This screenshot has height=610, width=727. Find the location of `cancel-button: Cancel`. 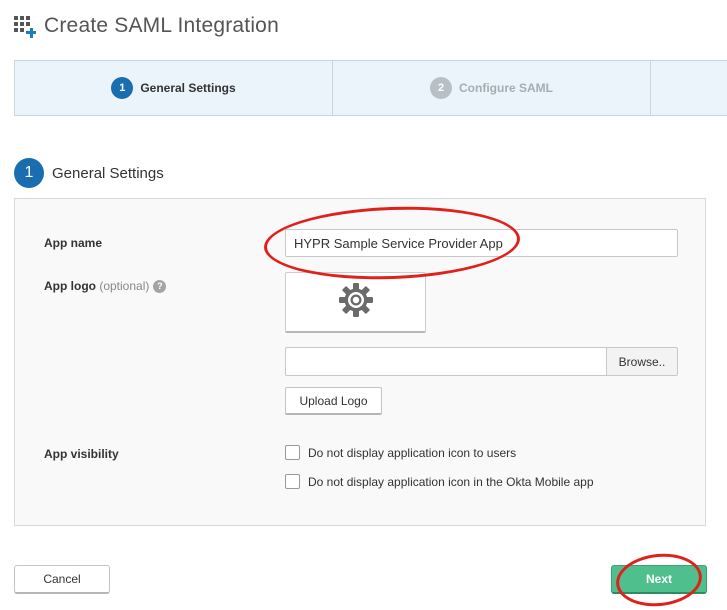

cancel-button: Cancel is located at coordinates (62, 579).